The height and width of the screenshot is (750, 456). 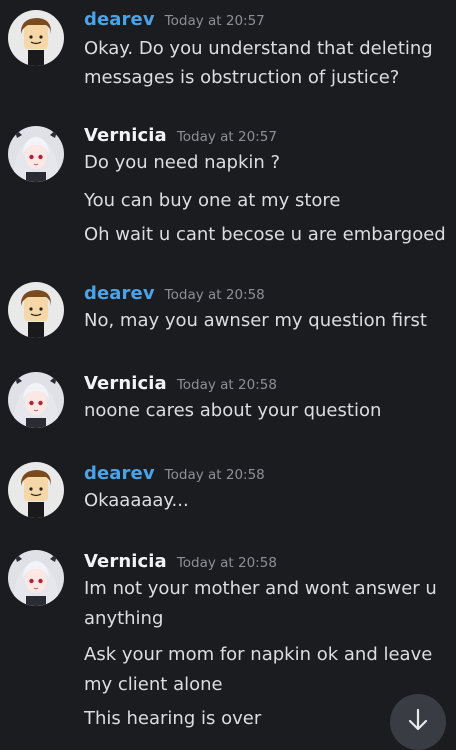 I want to click on message-text: noone cares about your question, so click(x=233, y=410).